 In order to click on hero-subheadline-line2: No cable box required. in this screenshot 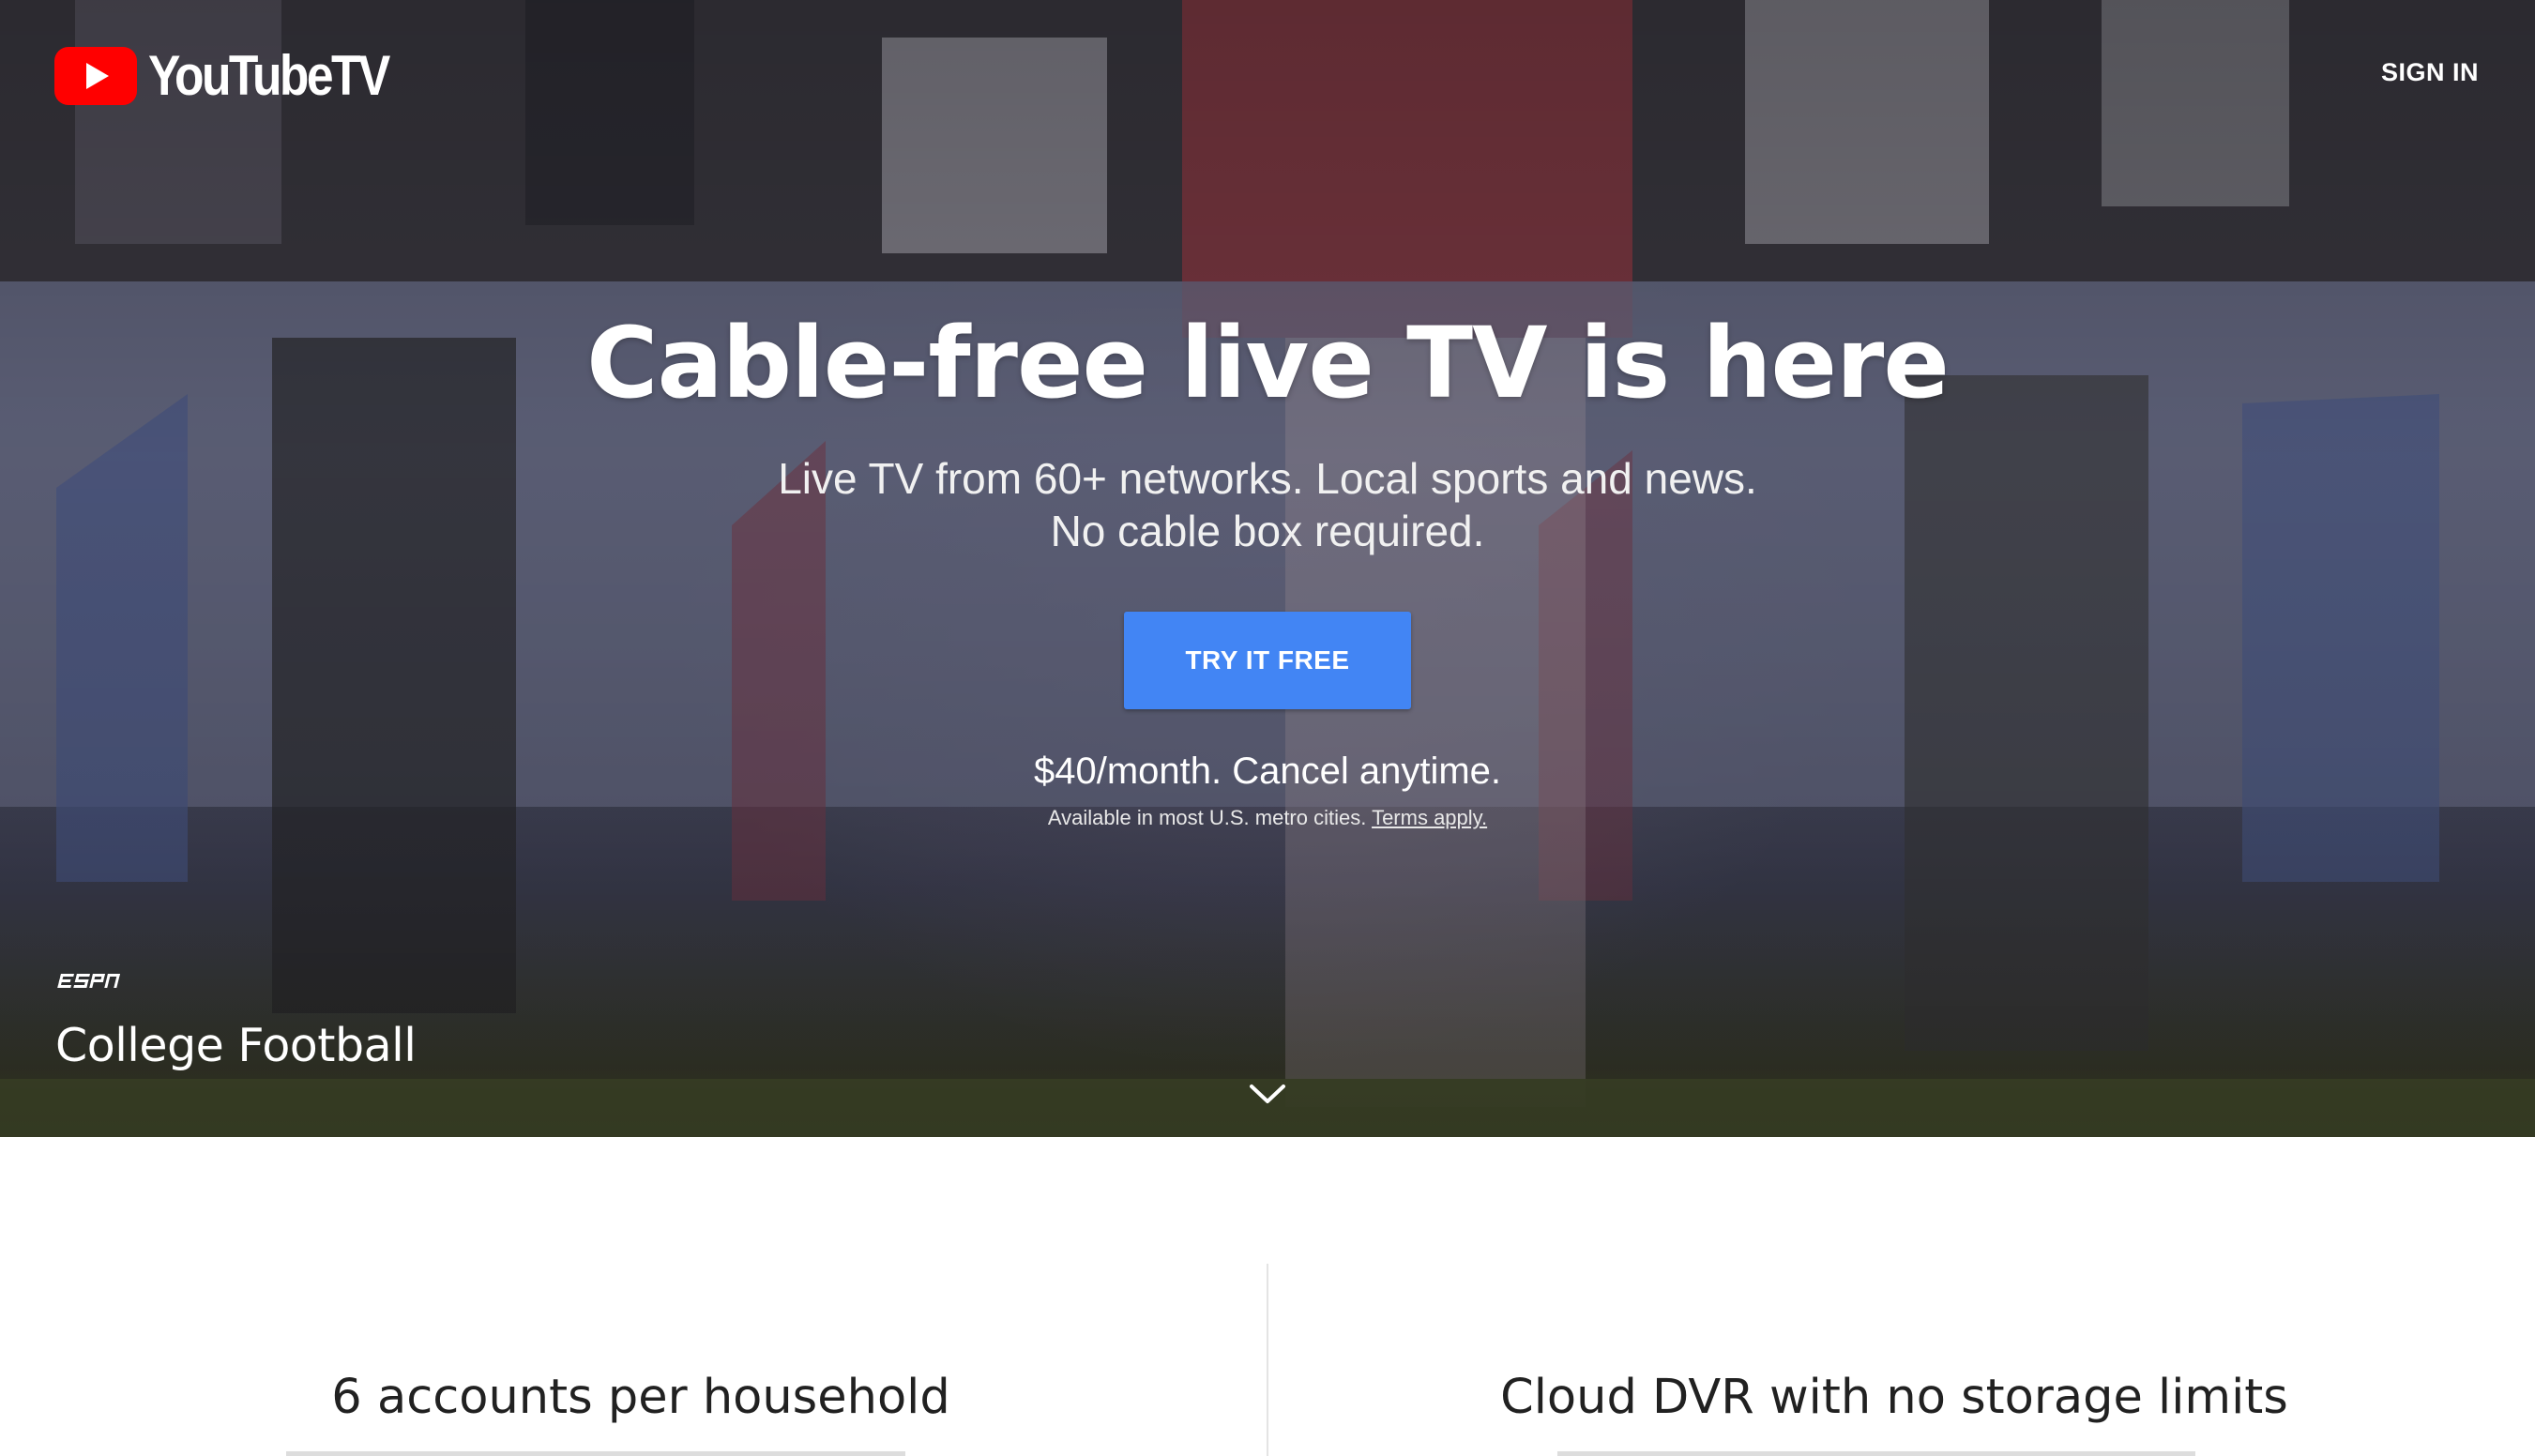, I will do `click(1267, 531)`.